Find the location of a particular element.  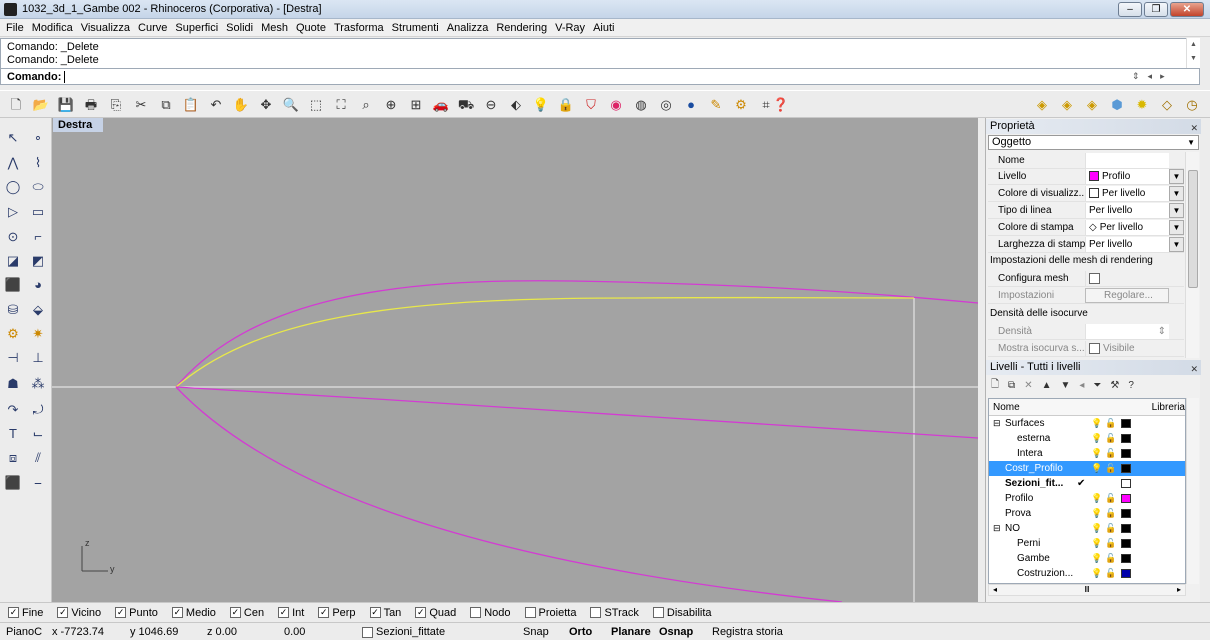

new-sublayer-icon: ⧉ is located at coordinates (1011, 385).